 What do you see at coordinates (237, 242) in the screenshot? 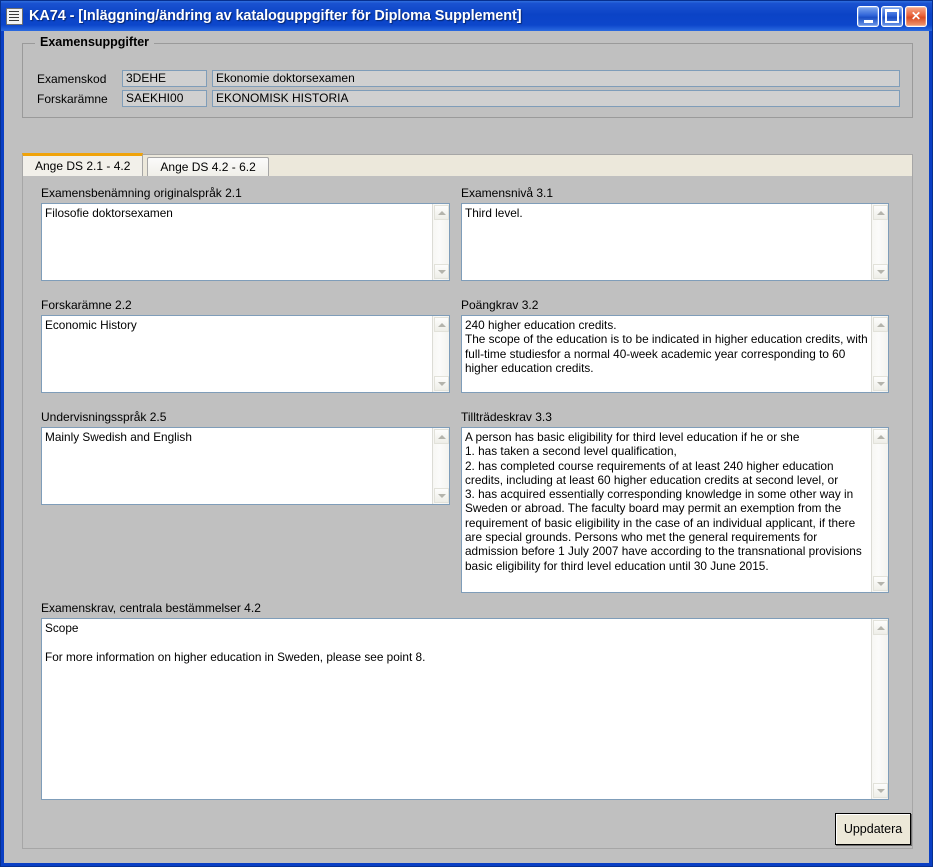
I see `examensbenamning-value: Filosofie doktorsexamen` at bounding box center [237, 242].